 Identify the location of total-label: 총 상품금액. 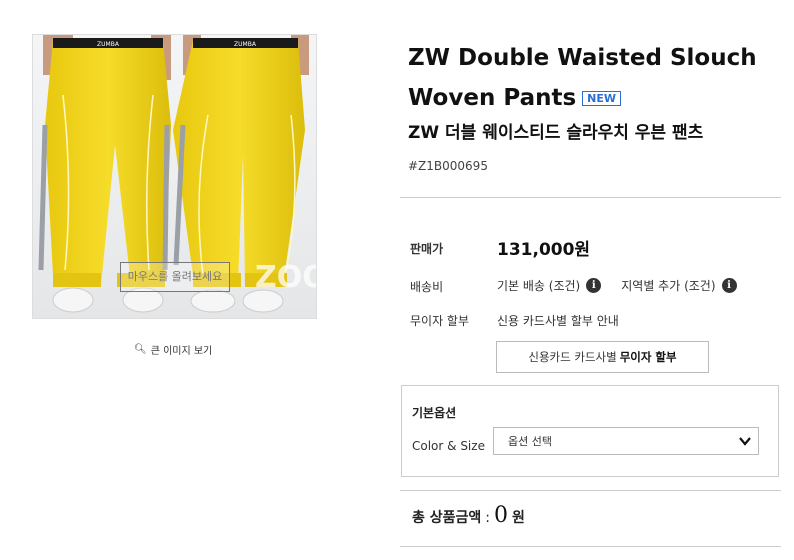
(447, 518).